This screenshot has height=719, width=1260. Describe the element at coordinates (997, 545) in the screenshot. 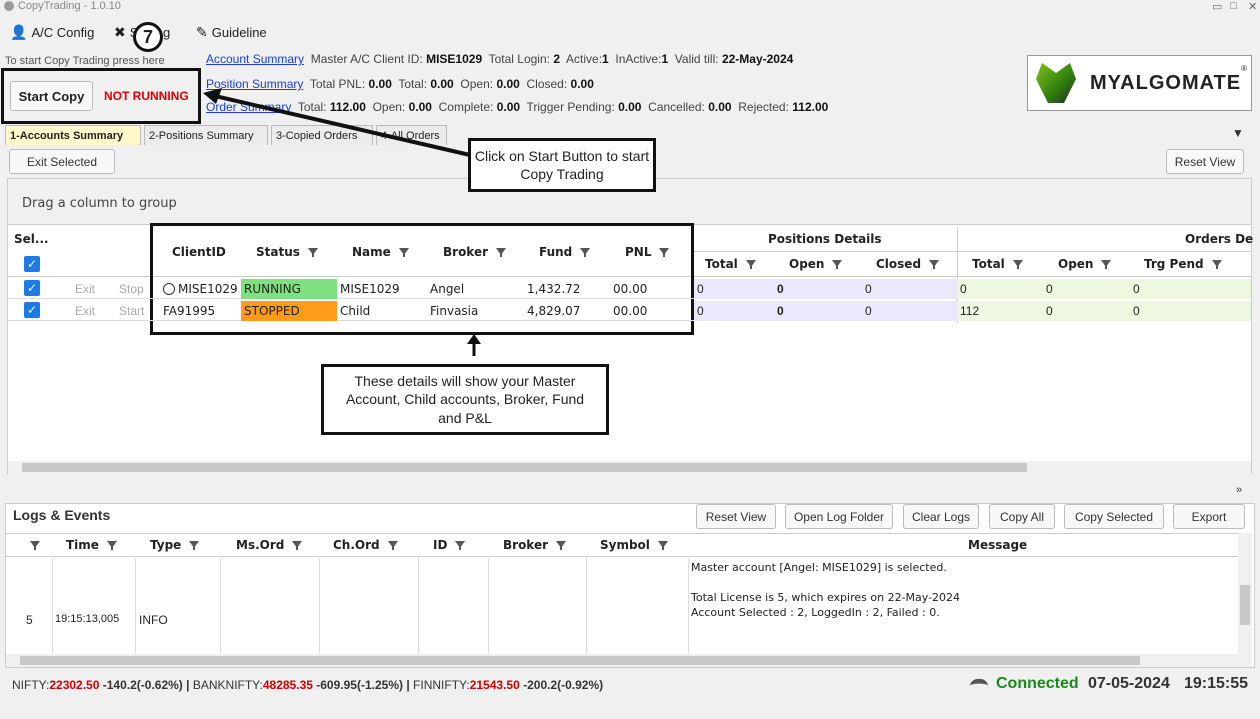

I see `log-col-message: Message` at that location.